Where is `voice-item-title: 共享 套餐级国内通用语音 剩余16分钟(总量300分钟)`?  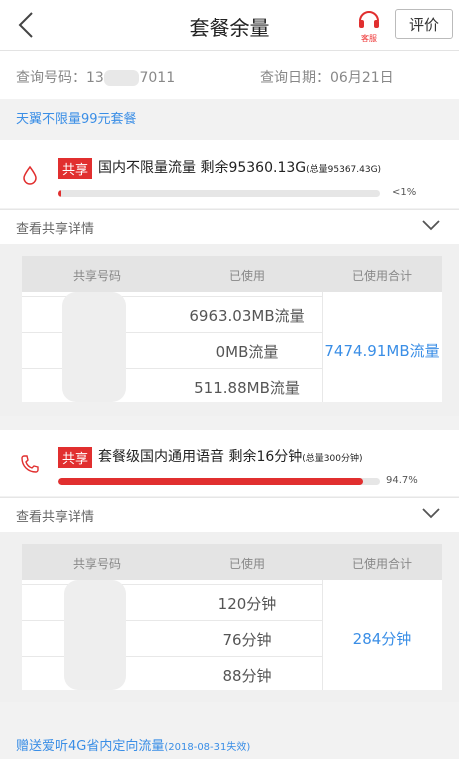 voice-item-title: 共享 套餐级国内通用语音 剩余16分钟(总量300分钟) is located at coordinates (210, 457).